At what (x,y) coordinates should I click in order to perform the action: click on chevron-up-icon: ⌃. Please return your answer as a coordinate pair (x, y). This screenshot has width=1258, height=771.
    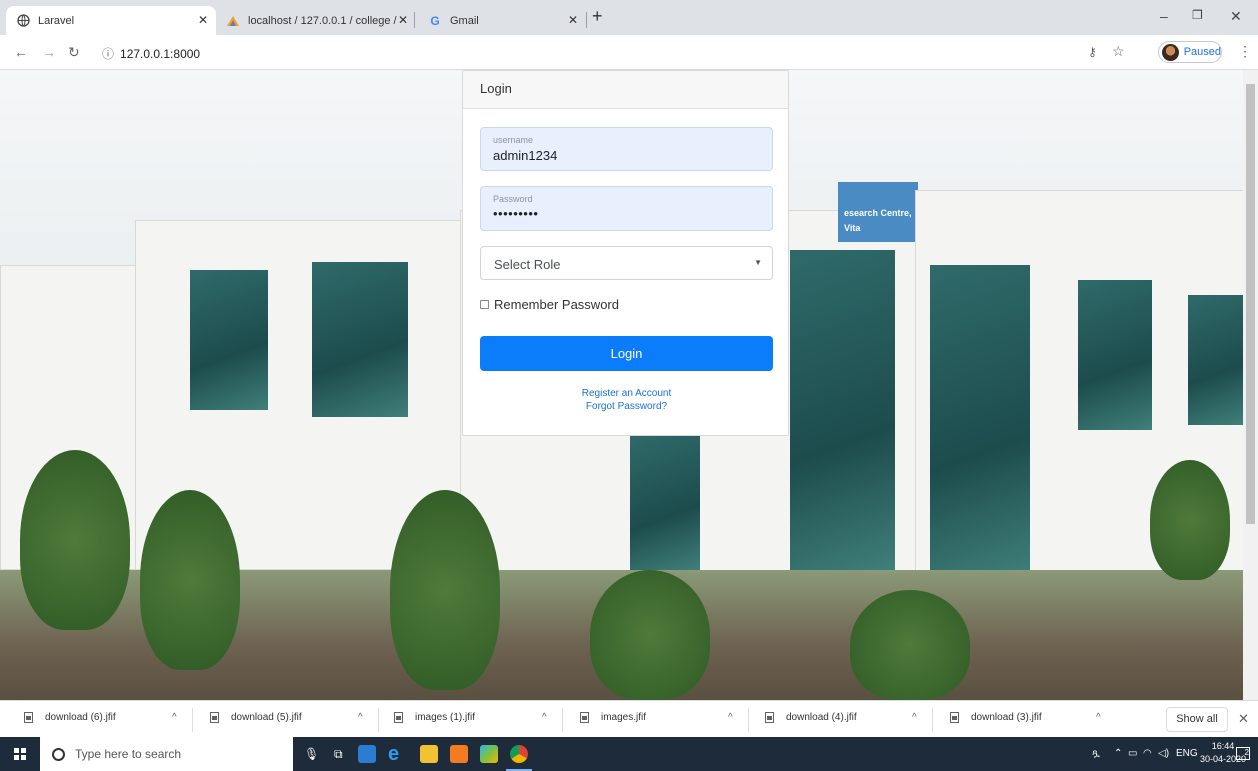
    Looking at the image, I should click on (1118, 753).